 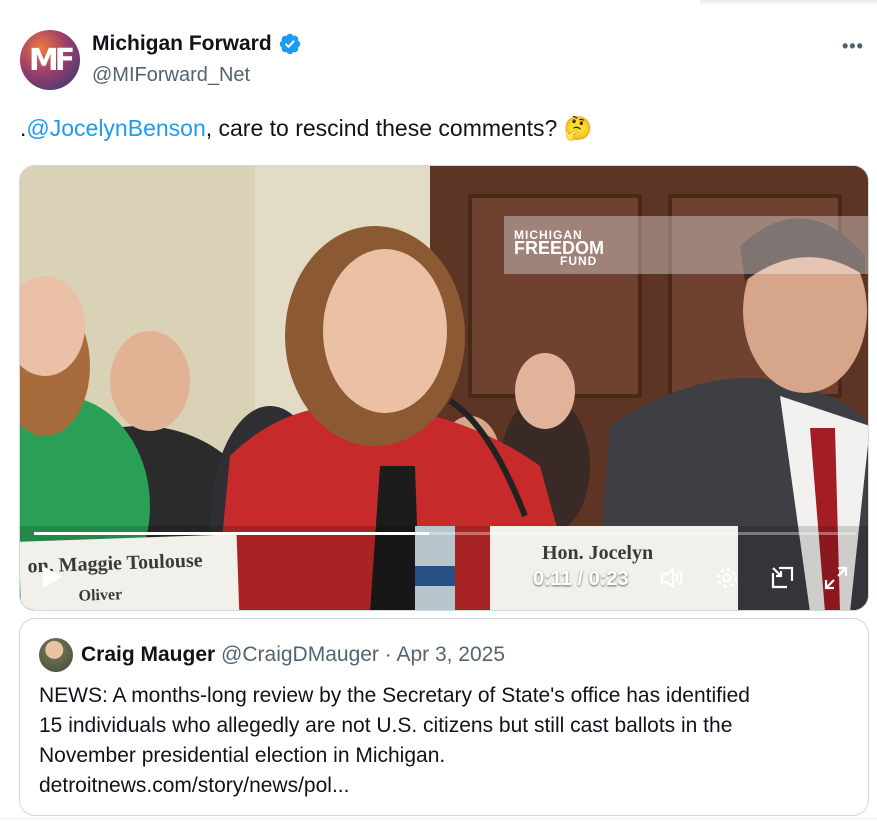 What do you see at coordinates (290, 44) in the screenshot?
I see `verified-badge-icon` at bounding box center [290, 44].